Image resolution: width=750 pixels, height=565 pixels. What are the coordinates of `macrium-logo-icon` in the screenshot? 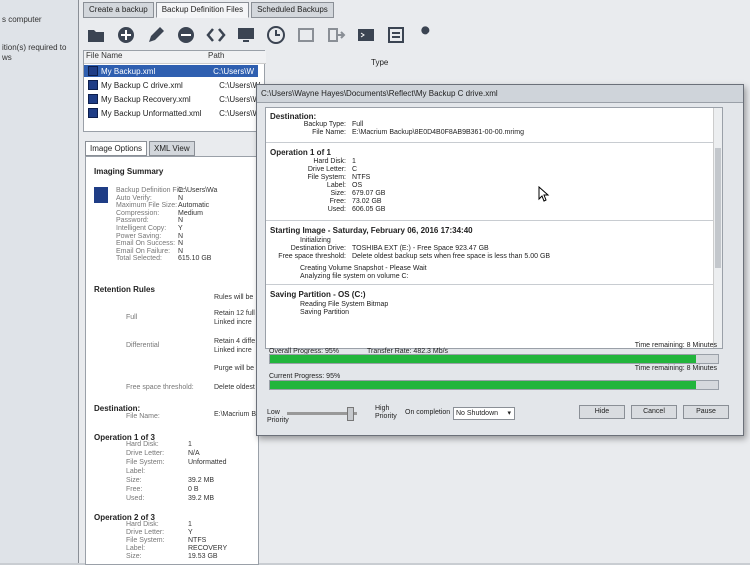 It's located at (101, 195).